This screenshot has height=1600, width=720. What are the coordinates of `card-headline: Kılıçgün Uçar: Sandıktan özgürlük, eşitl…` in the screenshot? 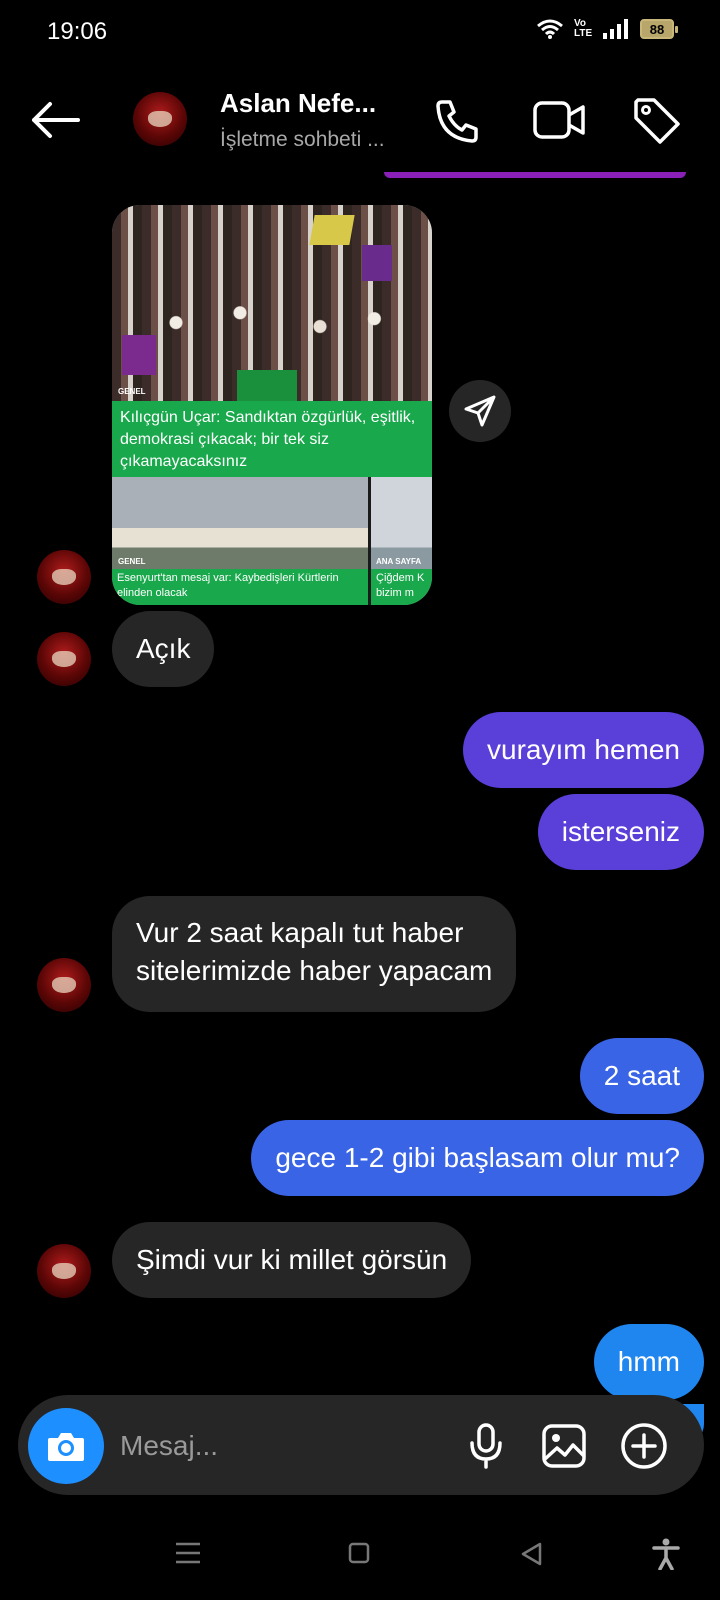 It's located at (272, 439).